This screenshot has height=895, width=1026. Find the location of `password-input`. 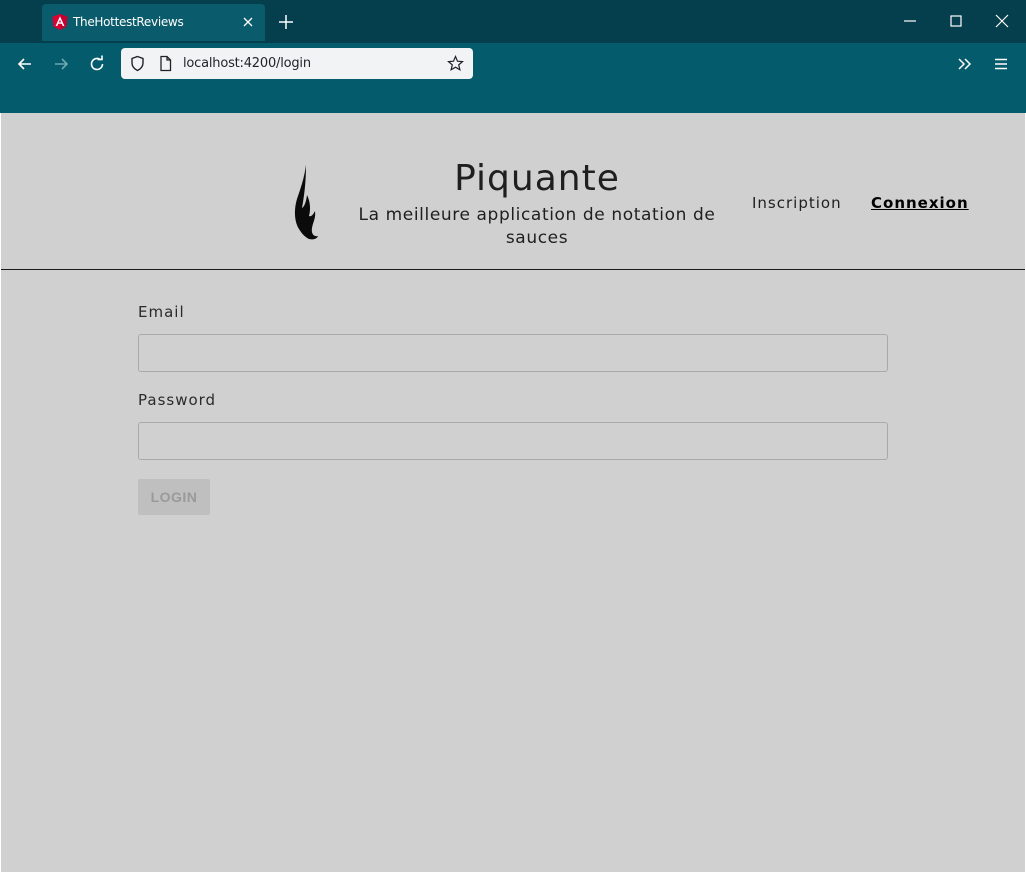

password-input is located at coordinates (513, 441).